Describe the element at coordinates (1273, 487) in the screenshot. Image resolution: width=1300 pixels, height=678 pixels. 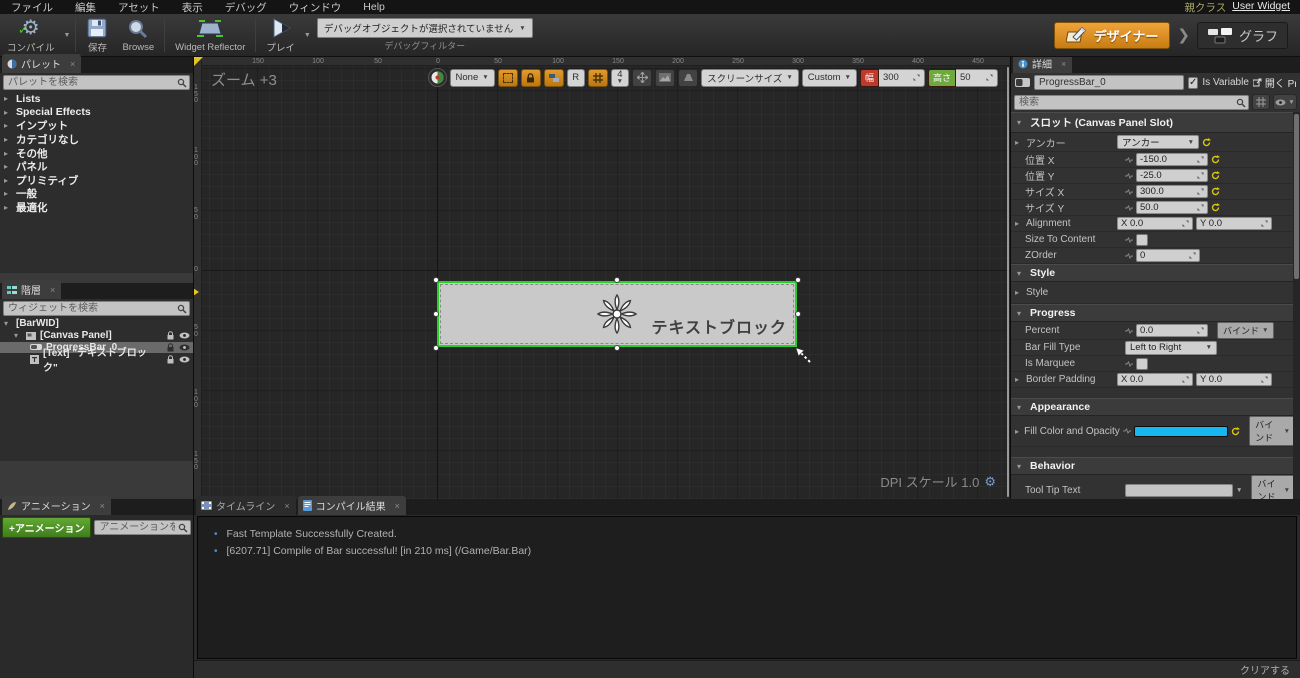
I see `tooltip-bind-button: バインド ▼` at that location.